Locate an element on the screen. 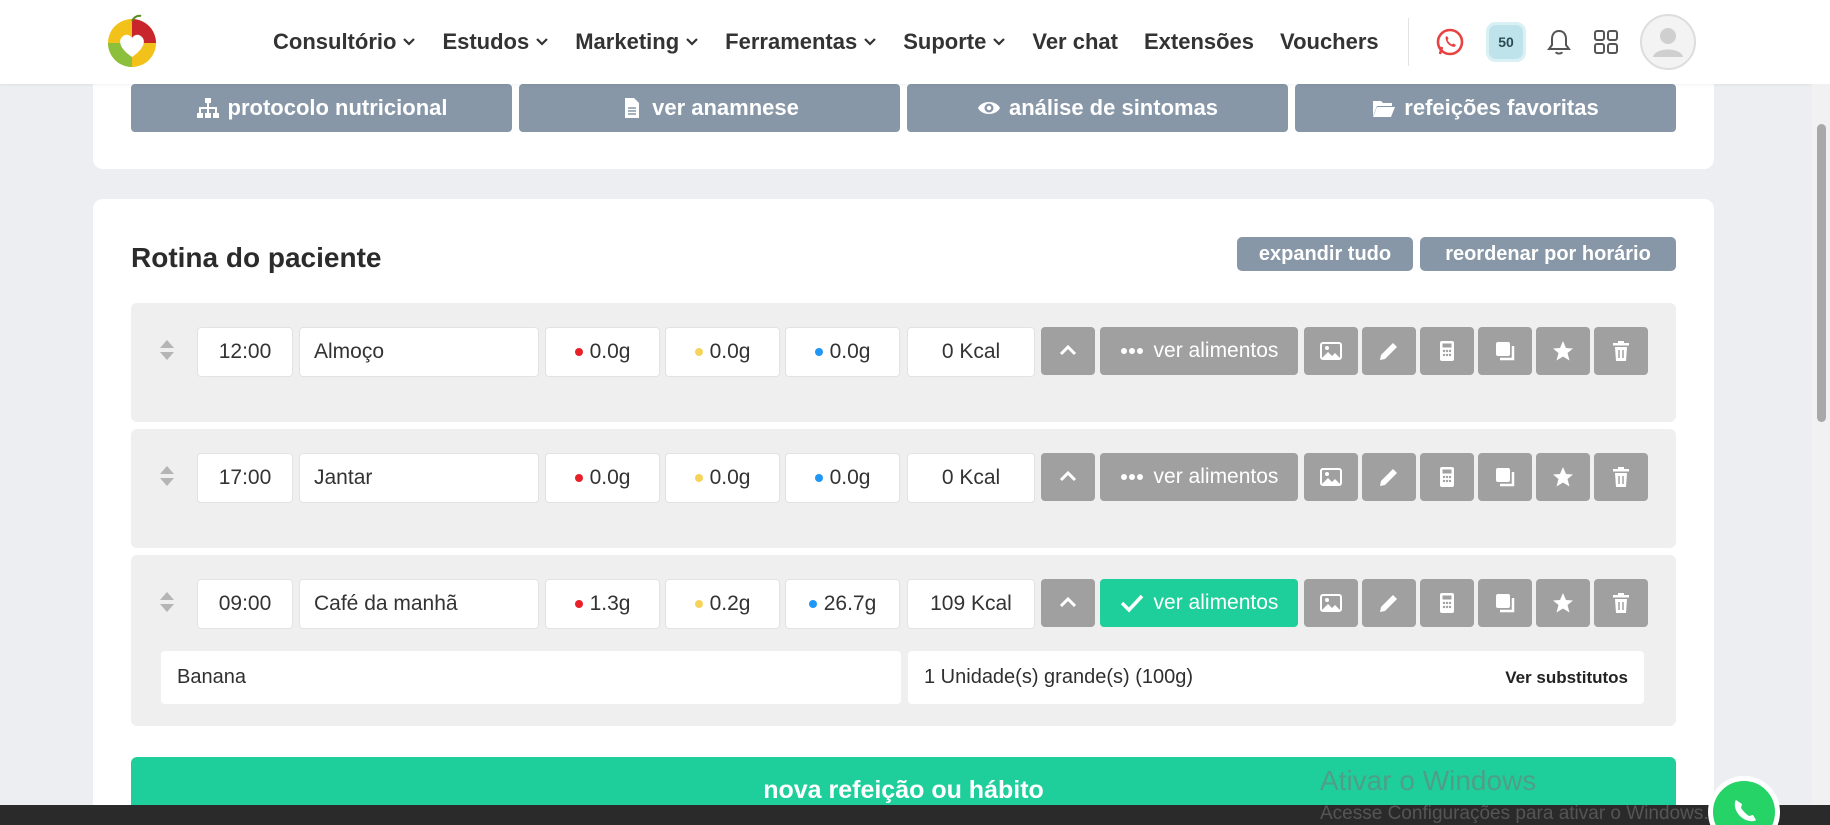  meal-name-input: Café da manhã is located at coordinates (419, 604).